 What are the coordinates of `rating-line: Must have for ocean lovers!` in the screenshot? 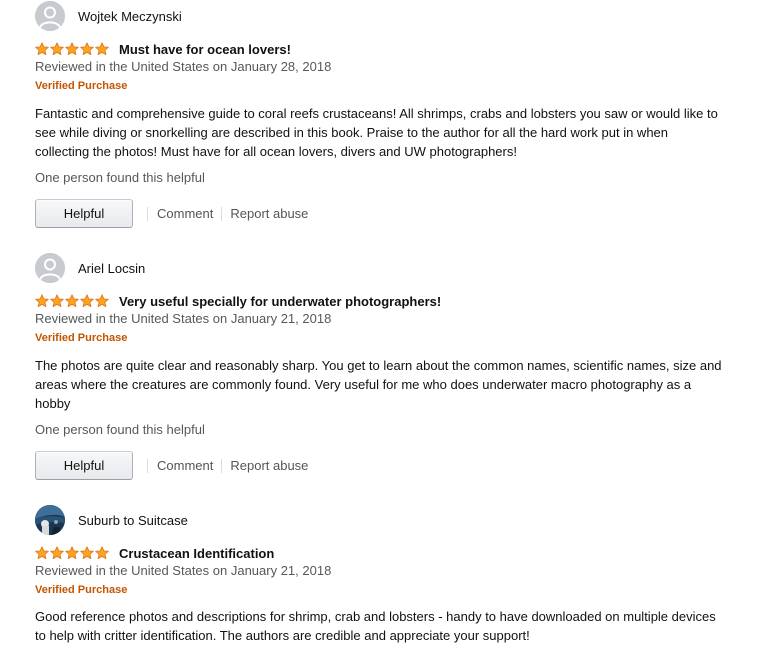 It's located at (163, 49).